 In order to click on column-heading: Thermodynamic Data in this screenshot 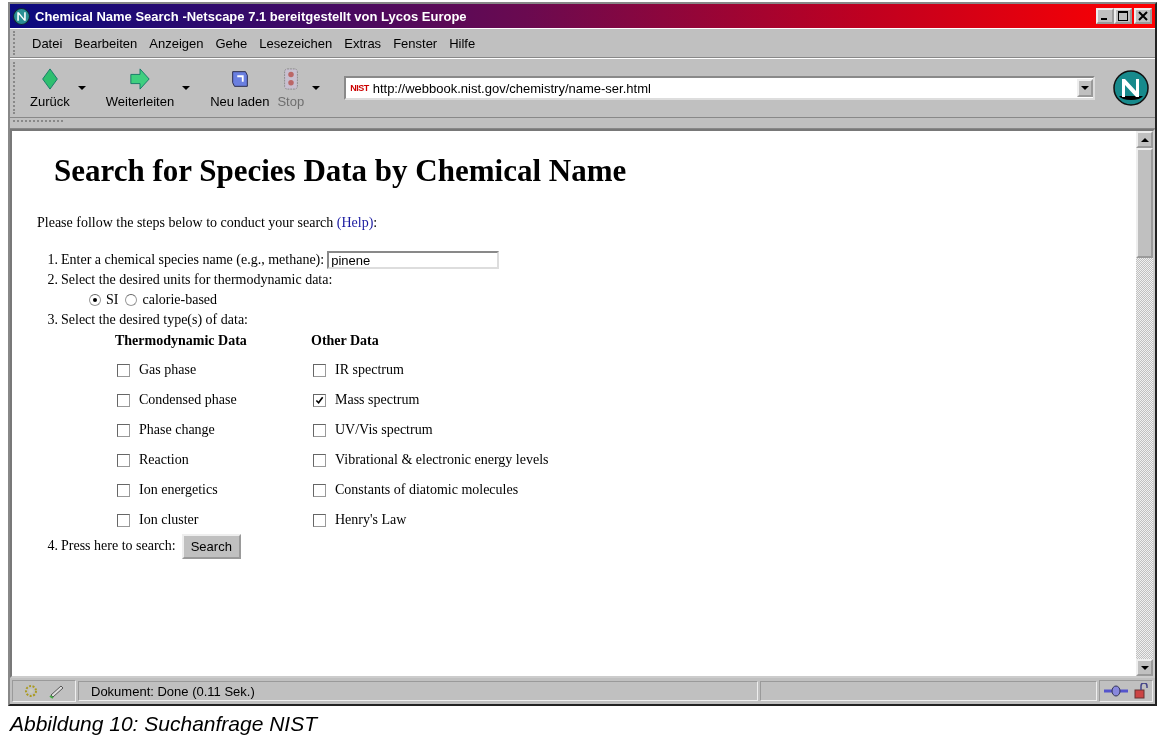, I will do `click(181, 341)`.